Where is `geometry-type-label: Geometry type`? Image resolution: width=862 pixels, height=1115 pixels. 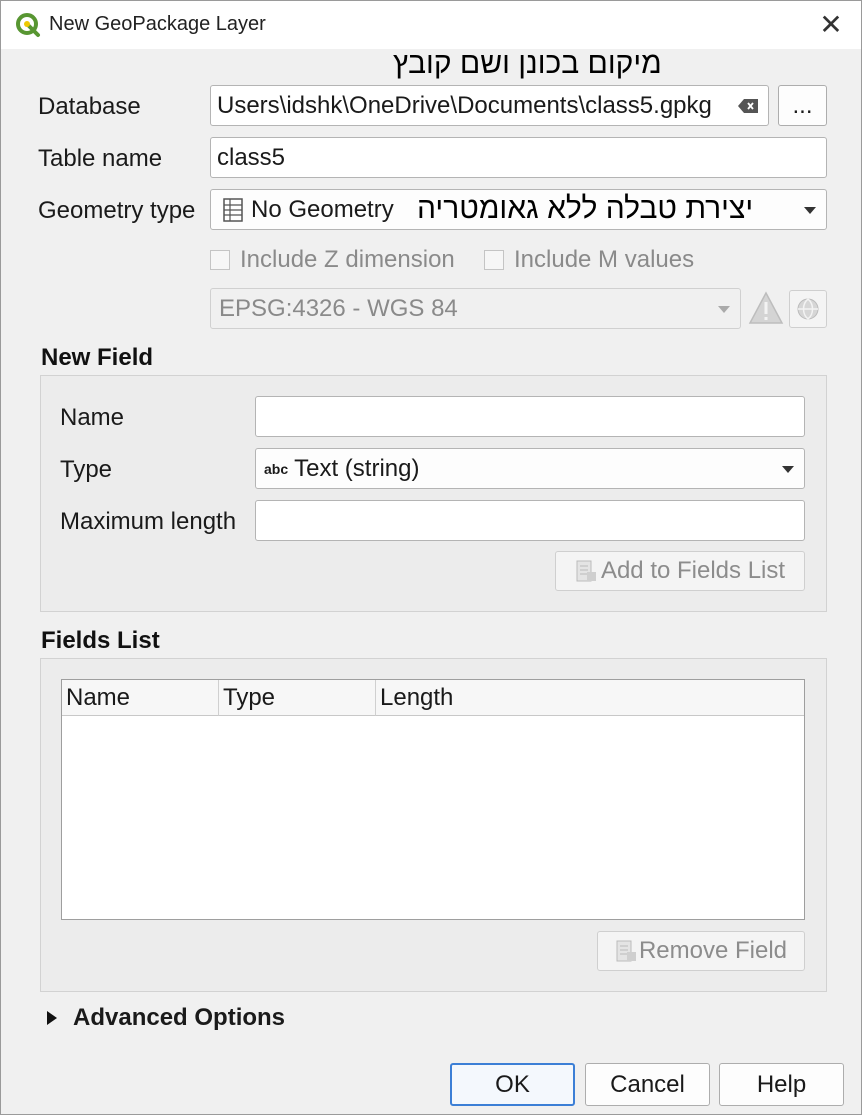 geometry-type-label: Geometry type is located at coordinates (117, 210).